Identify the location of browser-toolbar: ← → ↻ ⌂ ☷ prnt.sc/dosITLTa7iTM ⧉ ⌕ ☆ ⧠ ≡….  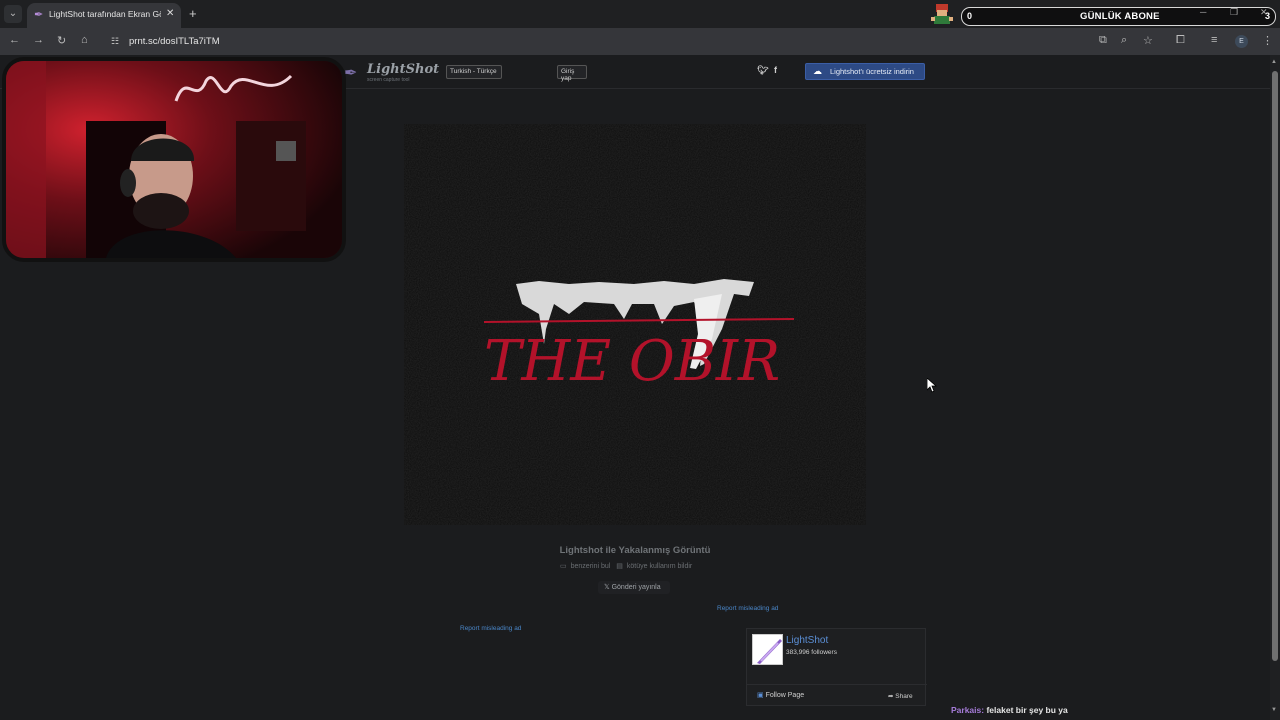
(640, 41).